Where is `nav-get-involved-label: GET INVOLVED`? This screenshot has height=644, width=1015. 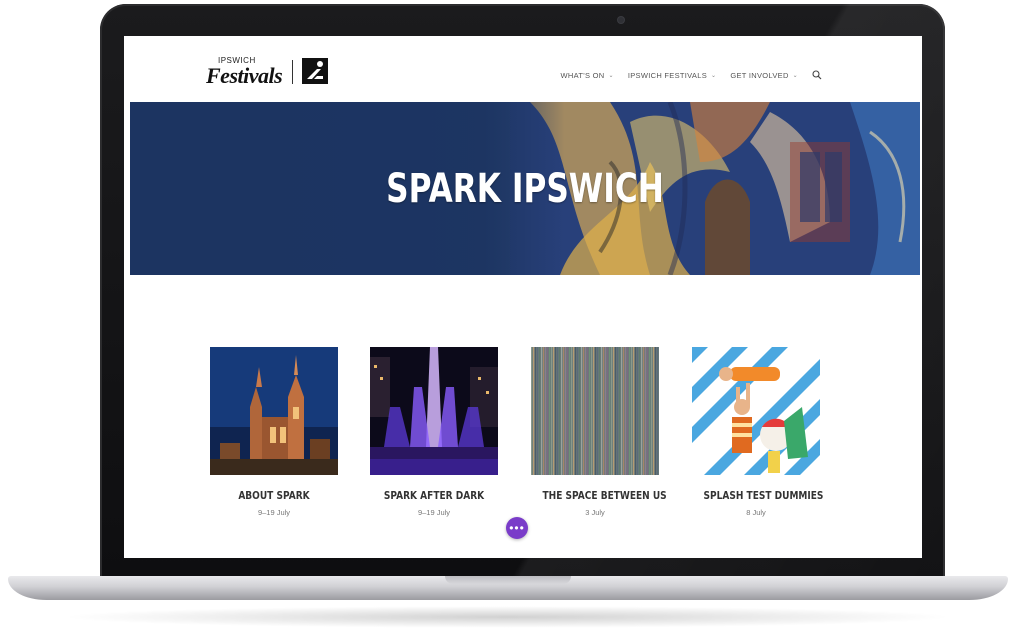 nav-get-involved-label: GET INVOLVED is located at coordinates (759, 75).